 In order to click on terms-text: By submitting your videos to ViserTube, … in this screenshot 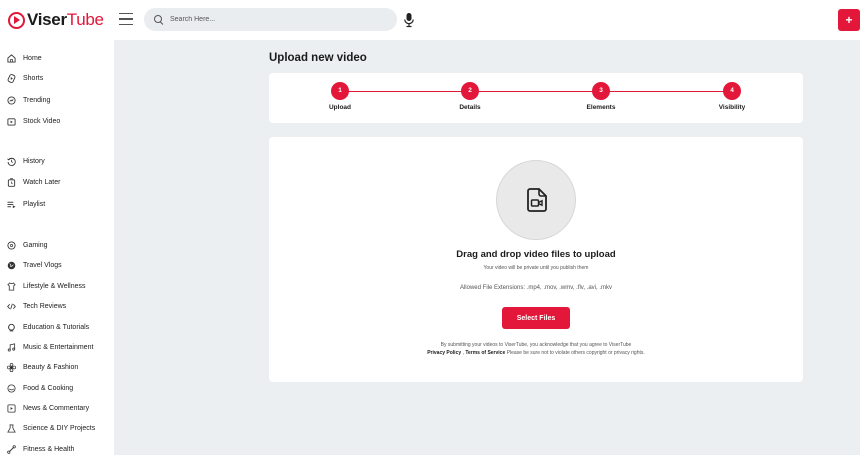, I will do `click(536, 345)`.